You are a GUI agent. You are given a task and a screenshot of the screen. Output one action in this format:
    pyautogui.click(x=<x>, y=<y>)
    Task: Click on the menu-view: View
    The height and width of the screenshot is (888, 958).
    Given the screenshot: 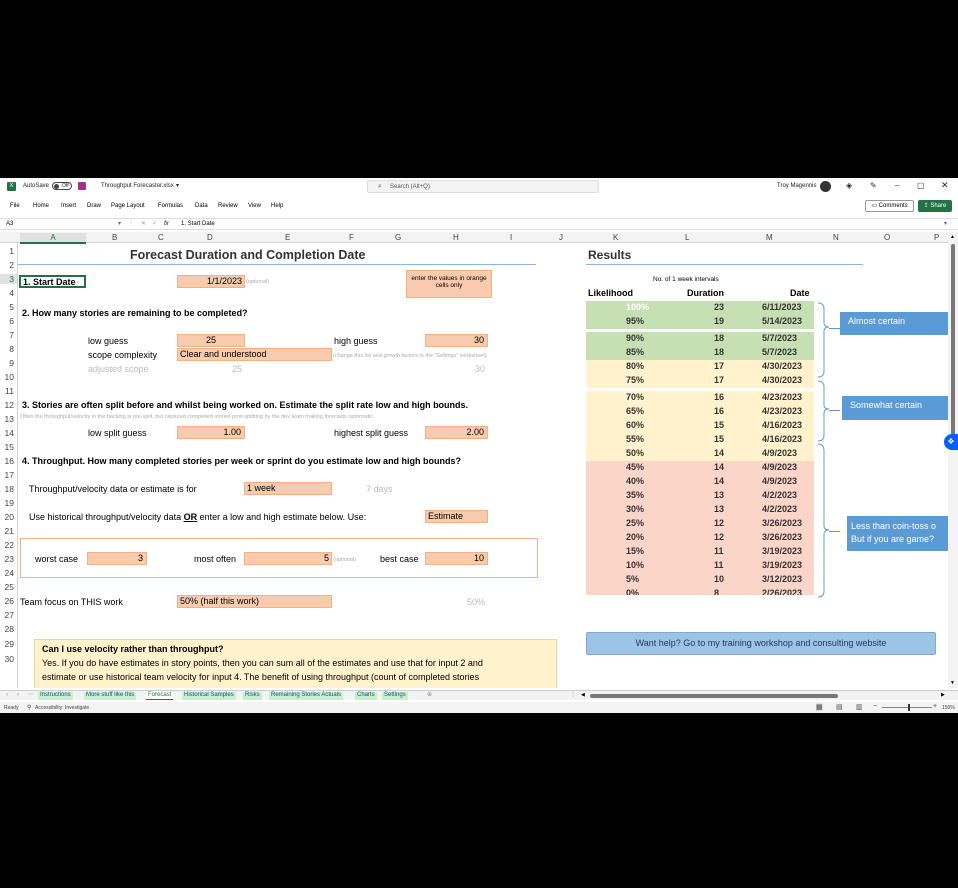 What is the action you would take?
    pyautogui.click(x=254, y=206)
    